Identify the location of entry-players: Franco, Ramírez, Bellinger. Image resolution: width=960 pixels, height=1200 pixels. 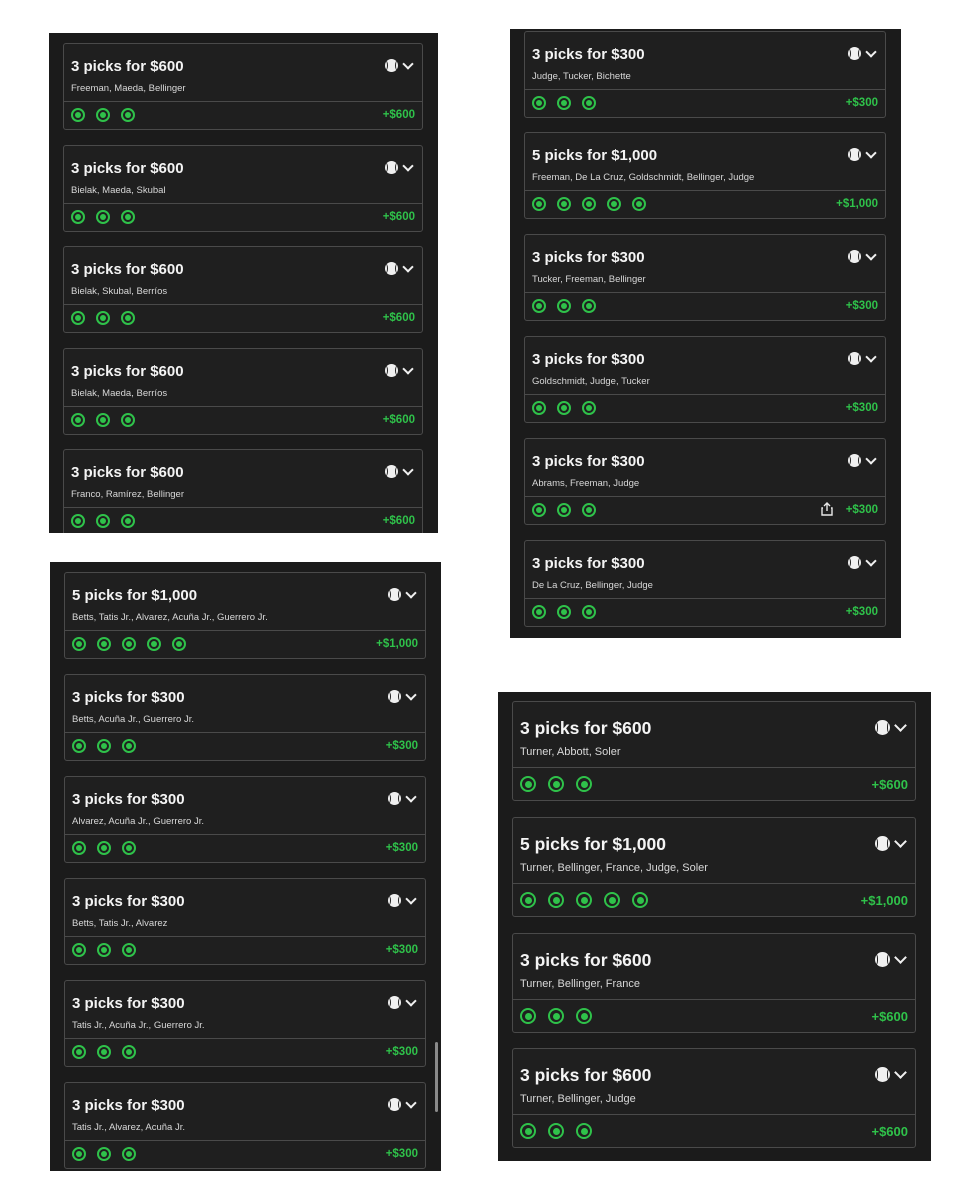
(127, 494).